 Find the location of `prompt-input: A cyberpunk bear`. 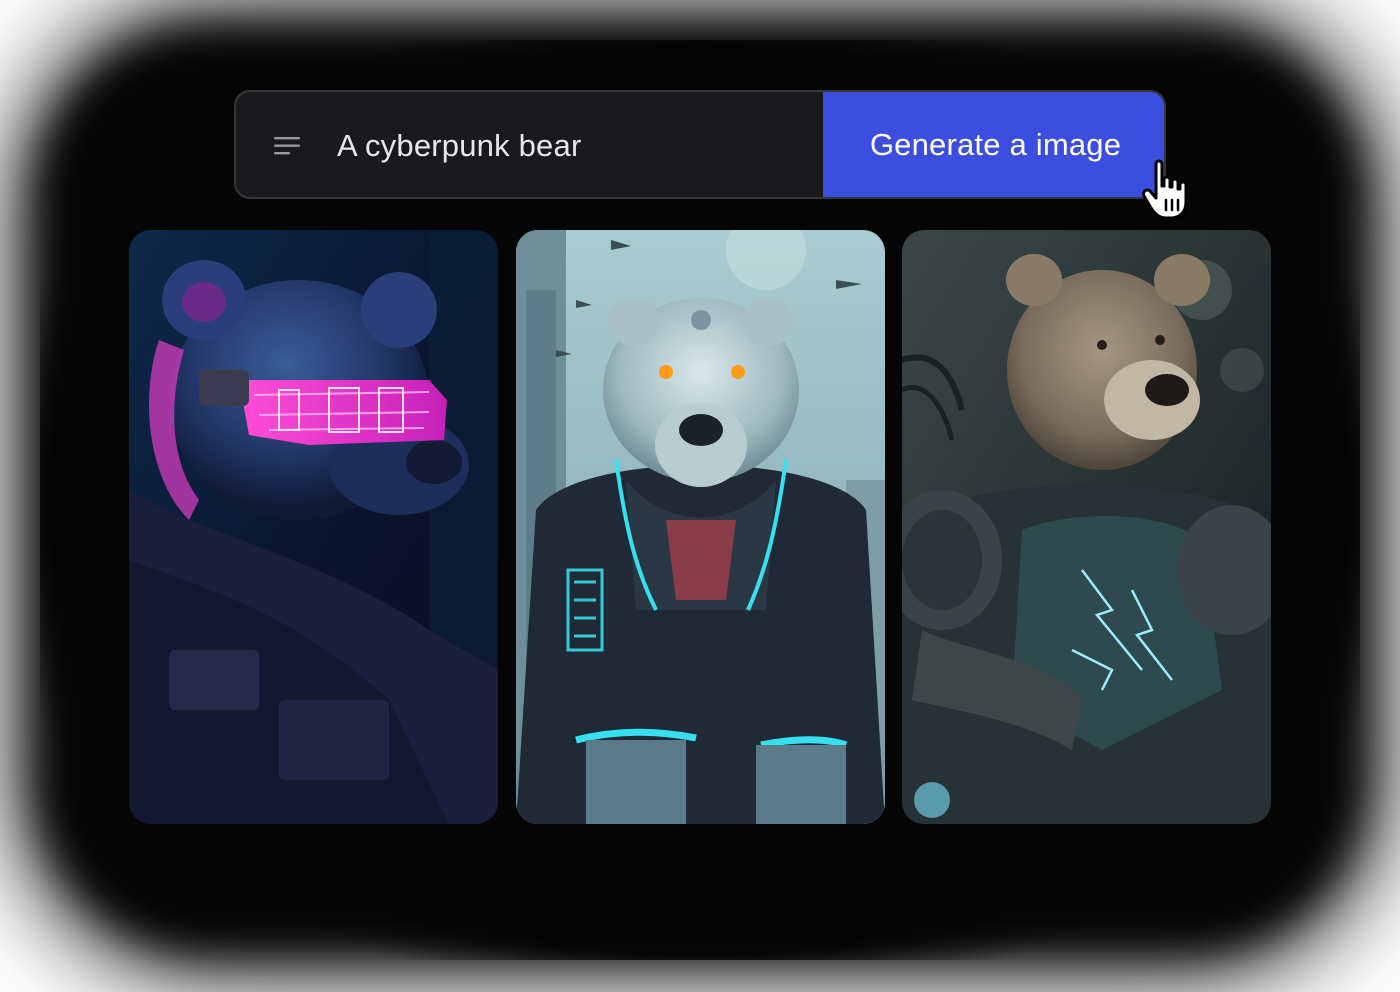

prompt-input: A cyberpunk bear is located at coordinates (459, 146).